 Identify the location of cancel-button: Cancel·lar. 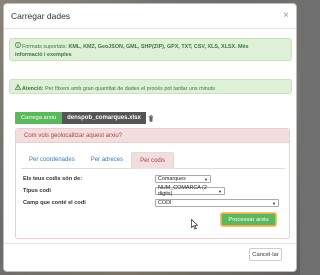
(265, 254).